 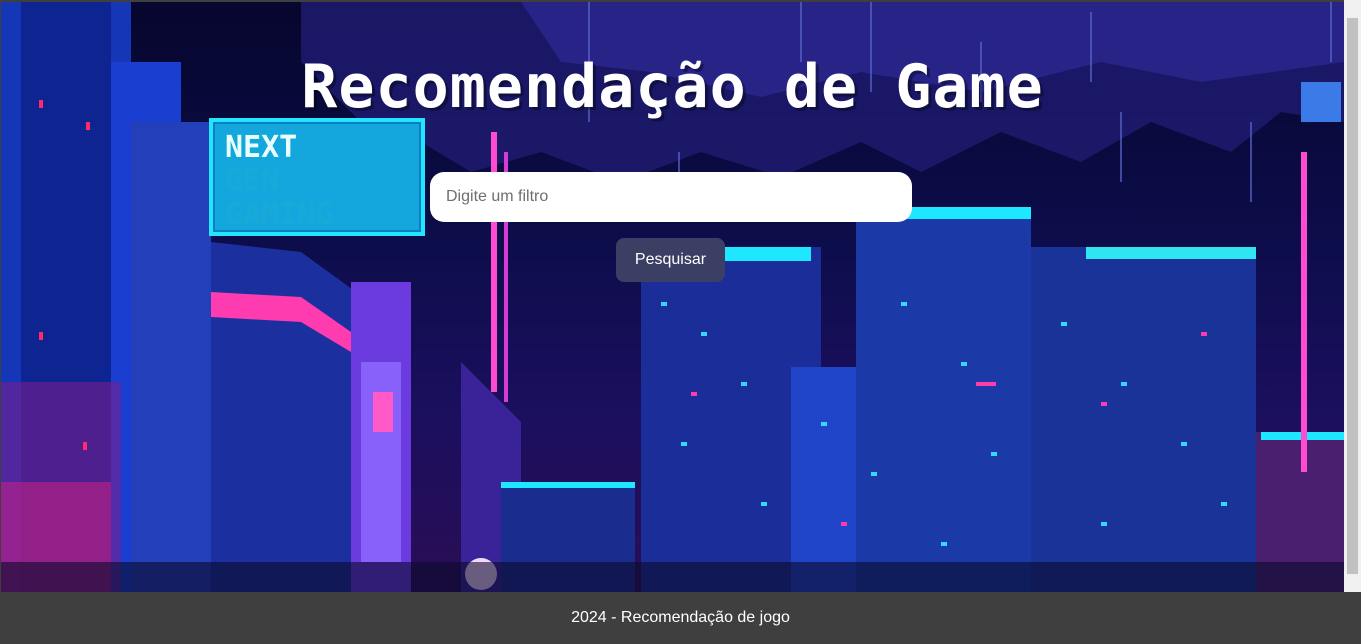 What do you see at coordinates (680, 617) in the screenshot?
I see `footer-text: 2024 - Recomendação de jogo` at bounding box center [680, 617].